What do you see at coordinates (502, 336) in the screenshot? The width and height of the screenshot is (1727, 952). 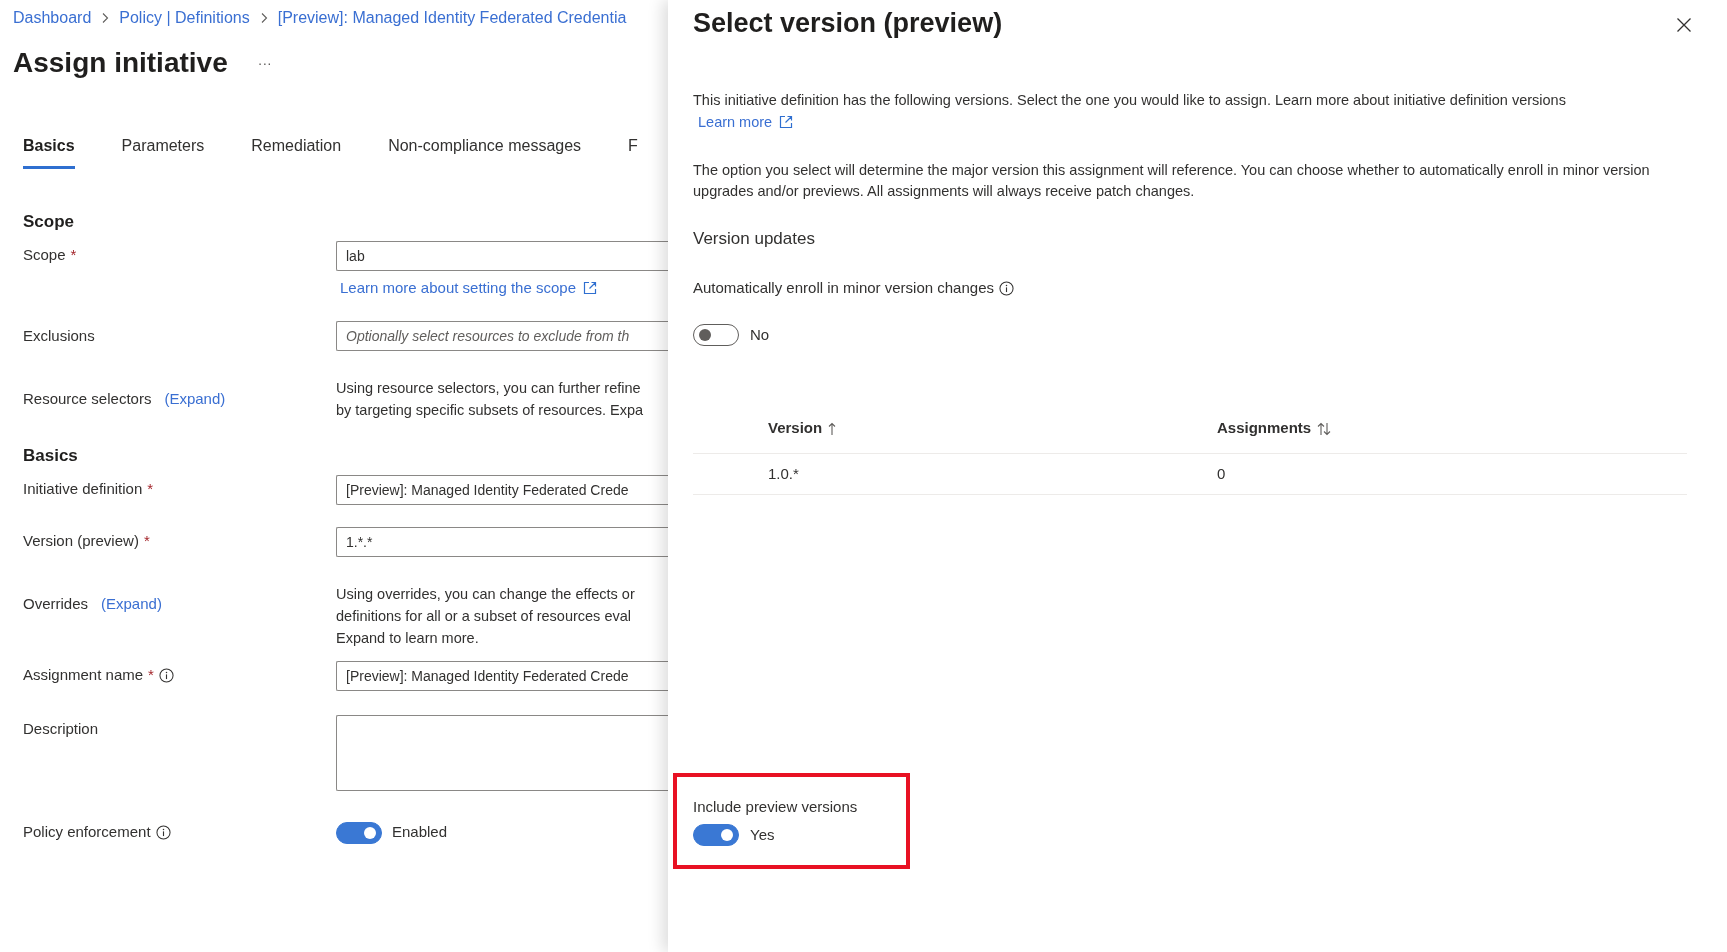 I see `input-field: Optionally select resources to exclude from th` at bounding box center [502, 336].